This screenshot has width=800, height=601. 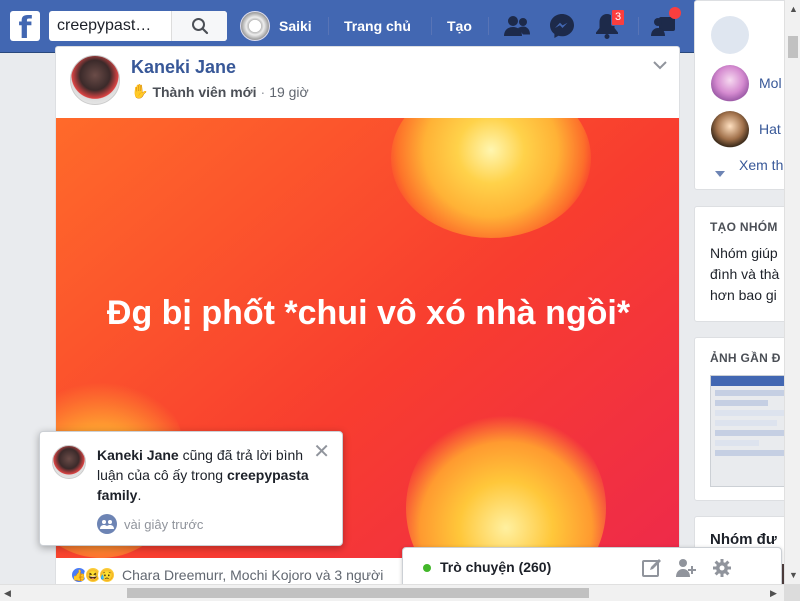 I want to click on profile-link: Saiki, so click(x=276, y=26).